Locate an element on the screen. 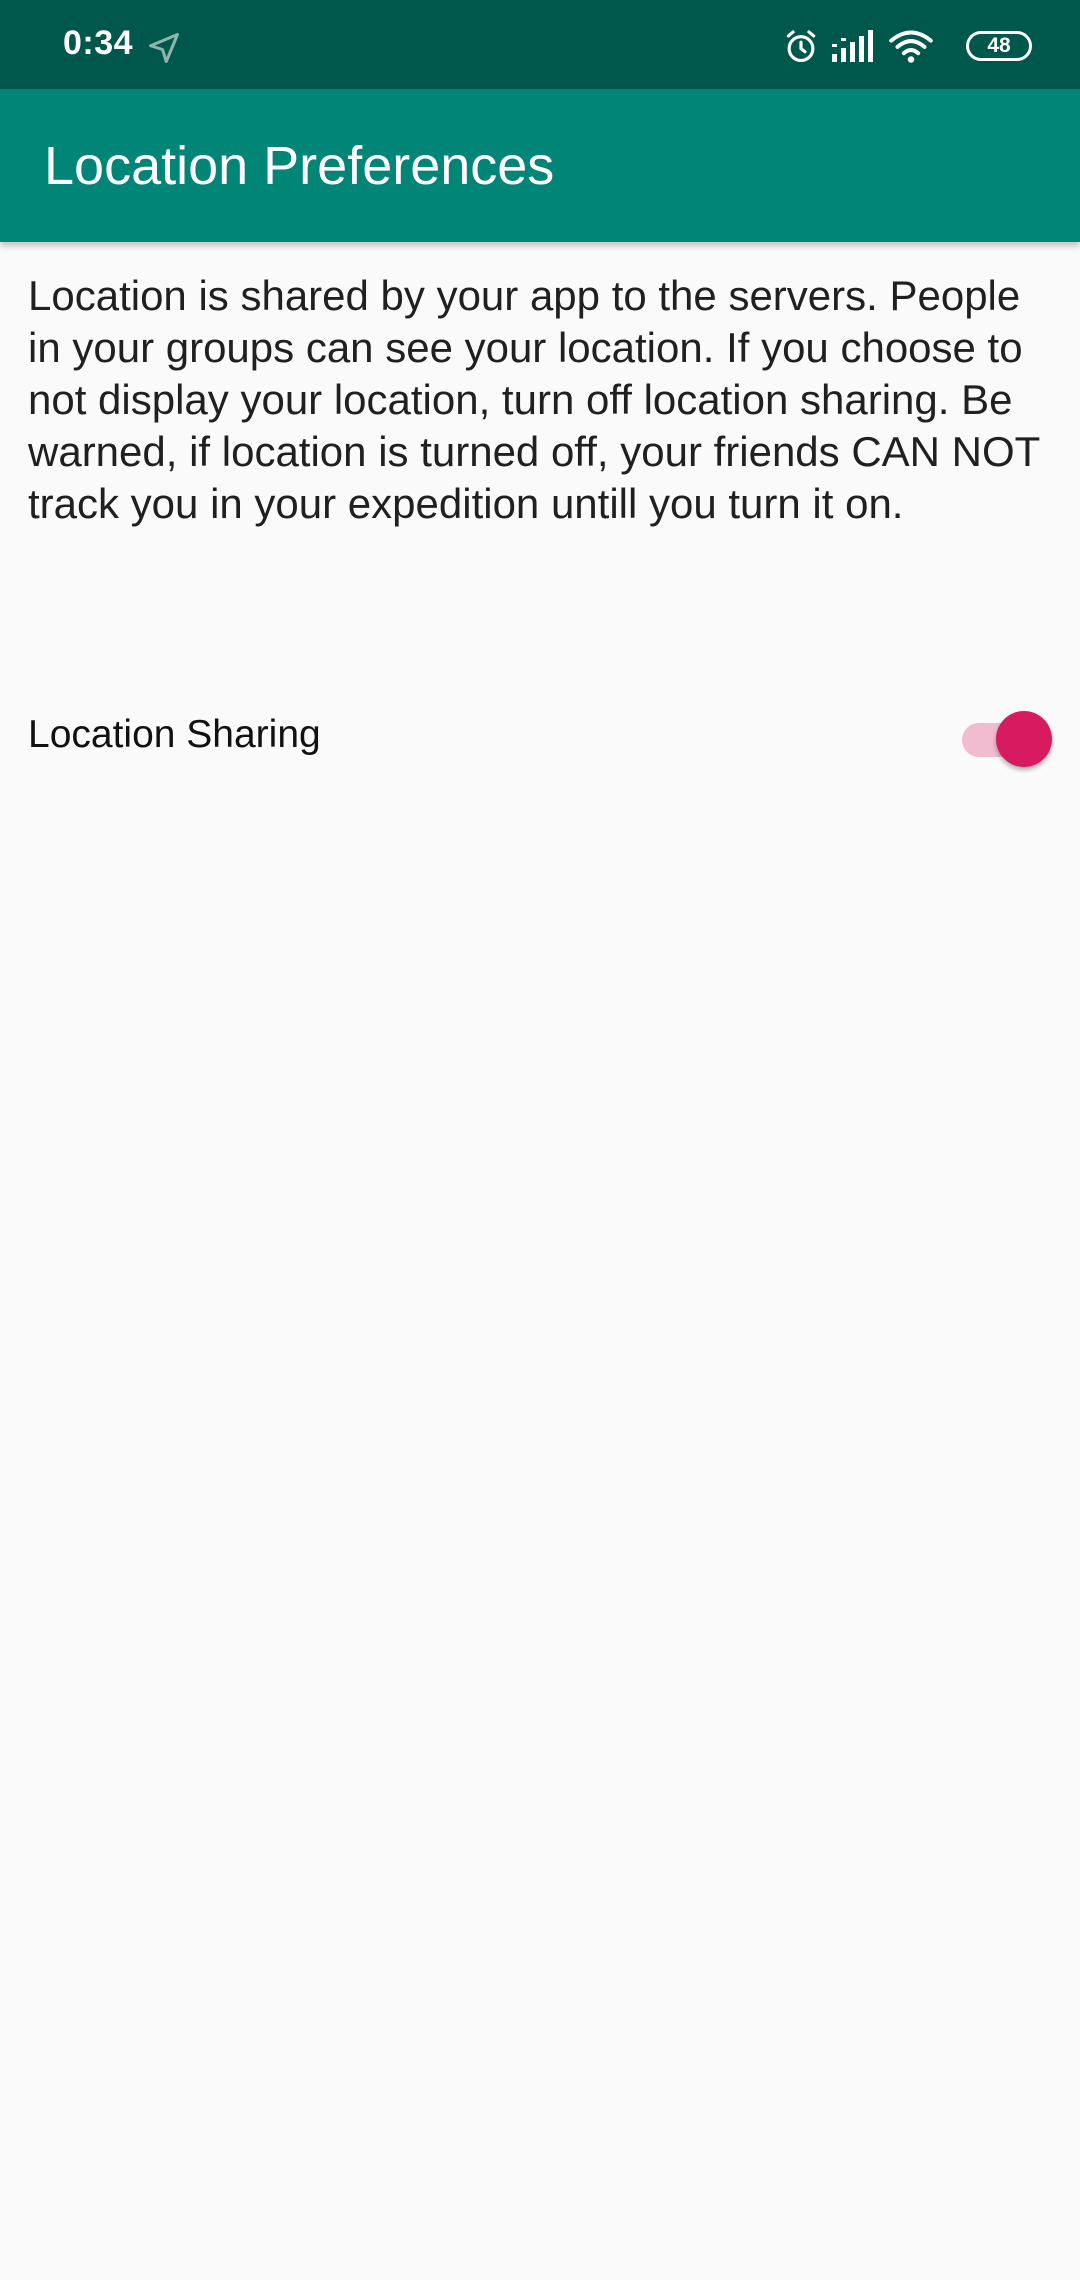 Image resolution: width=1080 pixels, height=2280 pixels. app-bar: Location Preferences is located at coordinates (540, 165).